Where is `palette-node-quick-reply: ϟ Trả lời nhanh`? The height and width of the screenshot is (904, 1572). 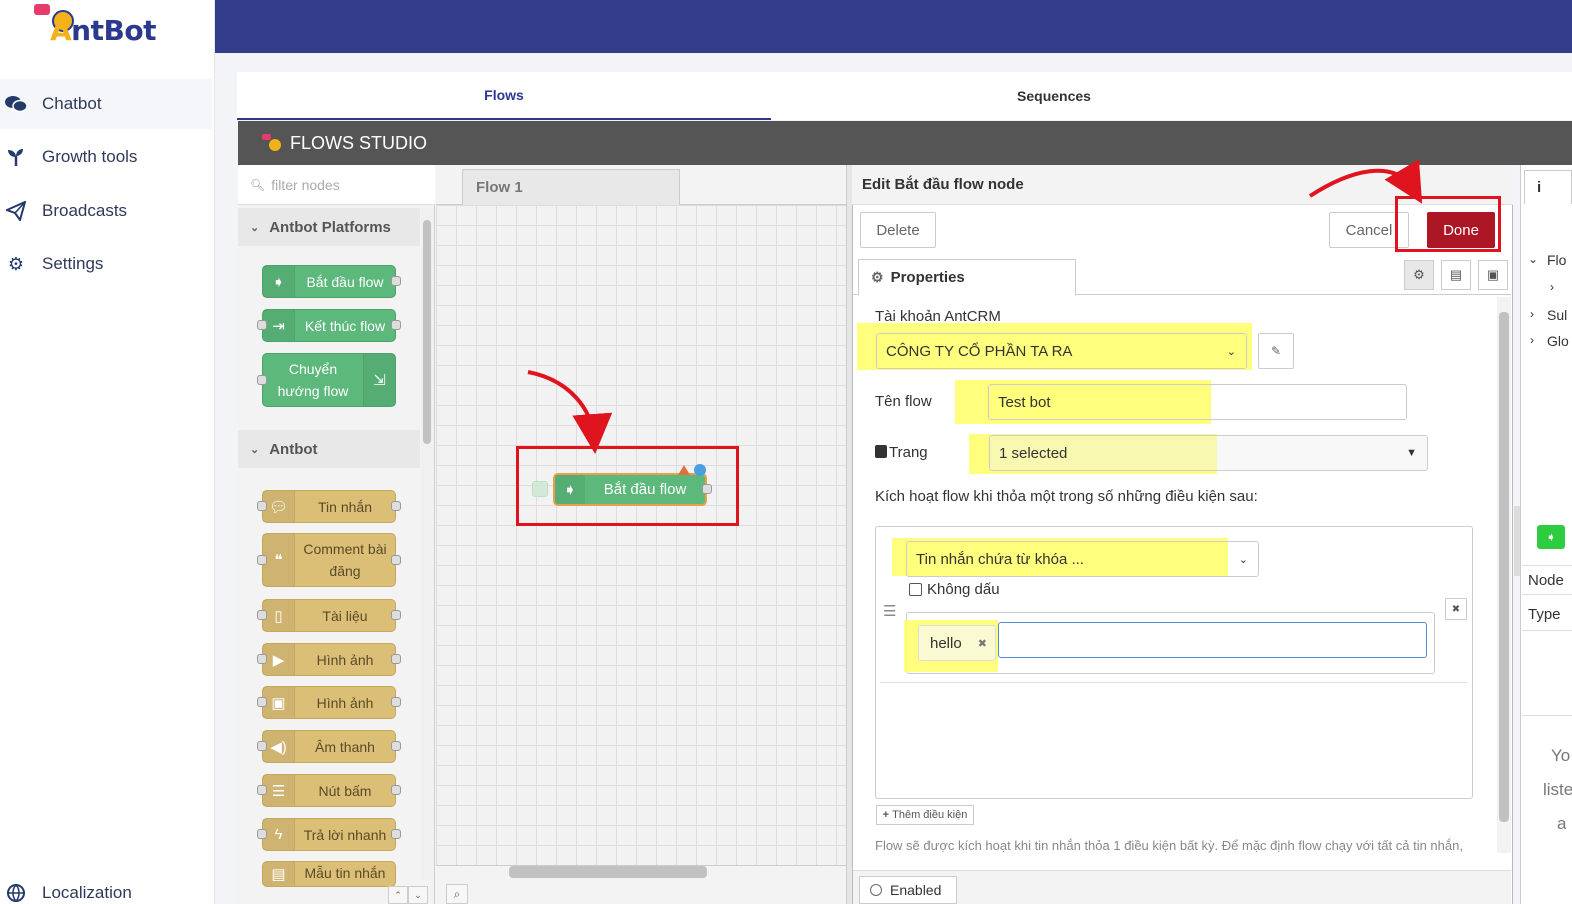 palette-node-quick-reply: ϟ Trả lời nhanh is located at coordinates (329, 834).